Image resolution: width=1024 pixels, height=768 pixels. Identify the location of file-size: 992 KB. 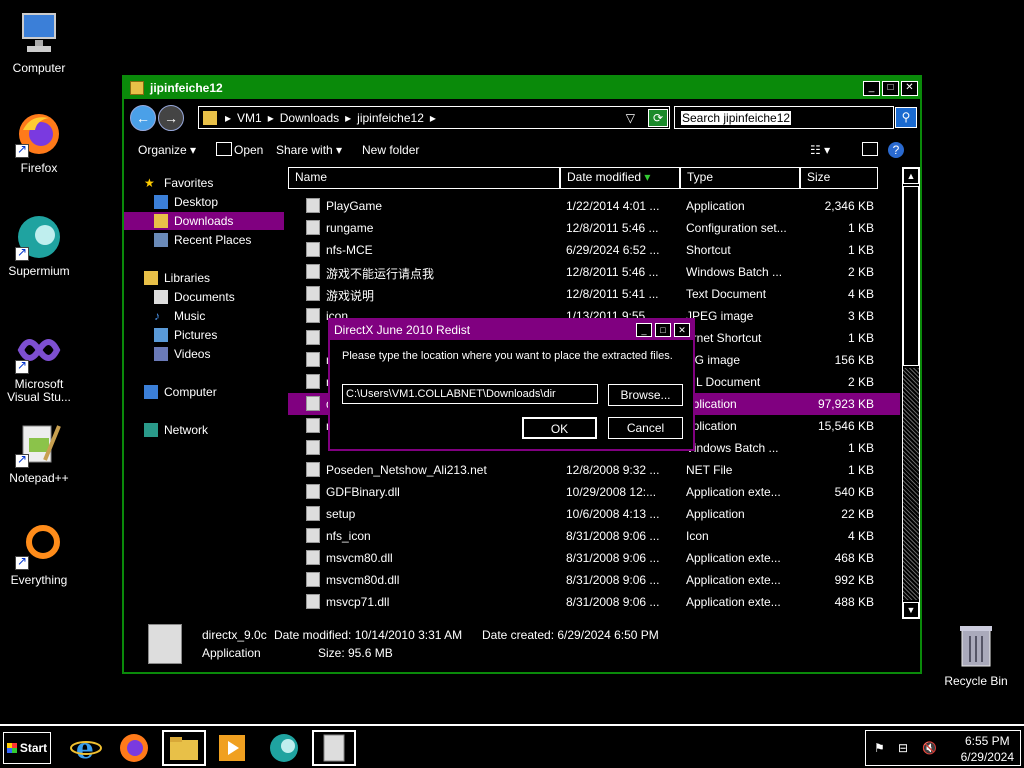
(854, 580).